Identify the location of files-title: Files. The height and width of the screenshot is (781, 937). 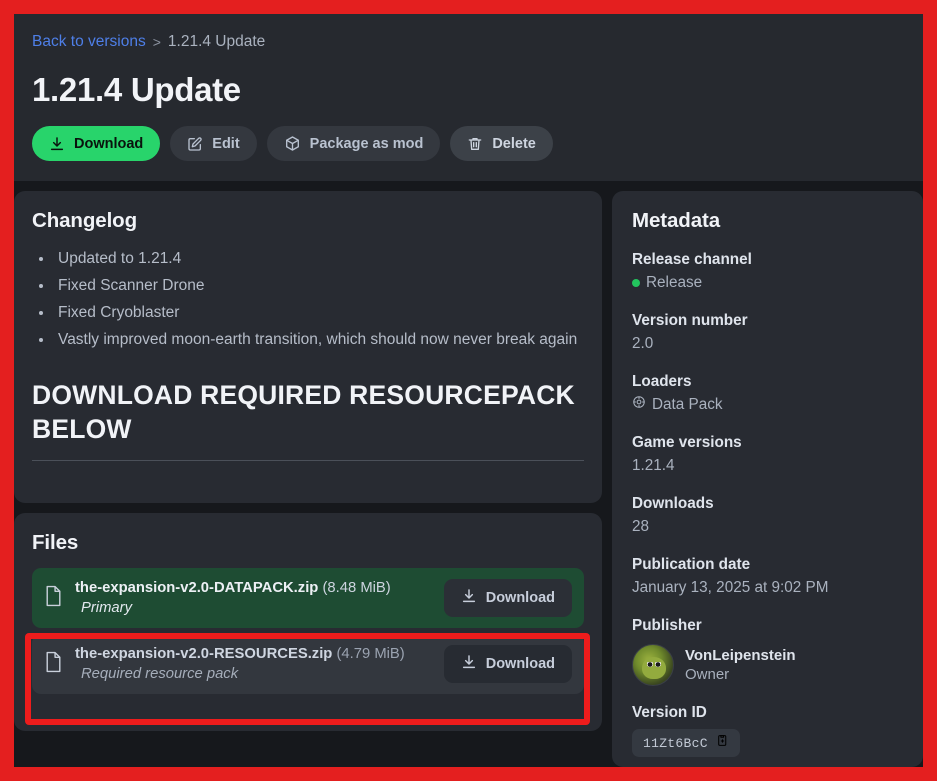
(55, 542).